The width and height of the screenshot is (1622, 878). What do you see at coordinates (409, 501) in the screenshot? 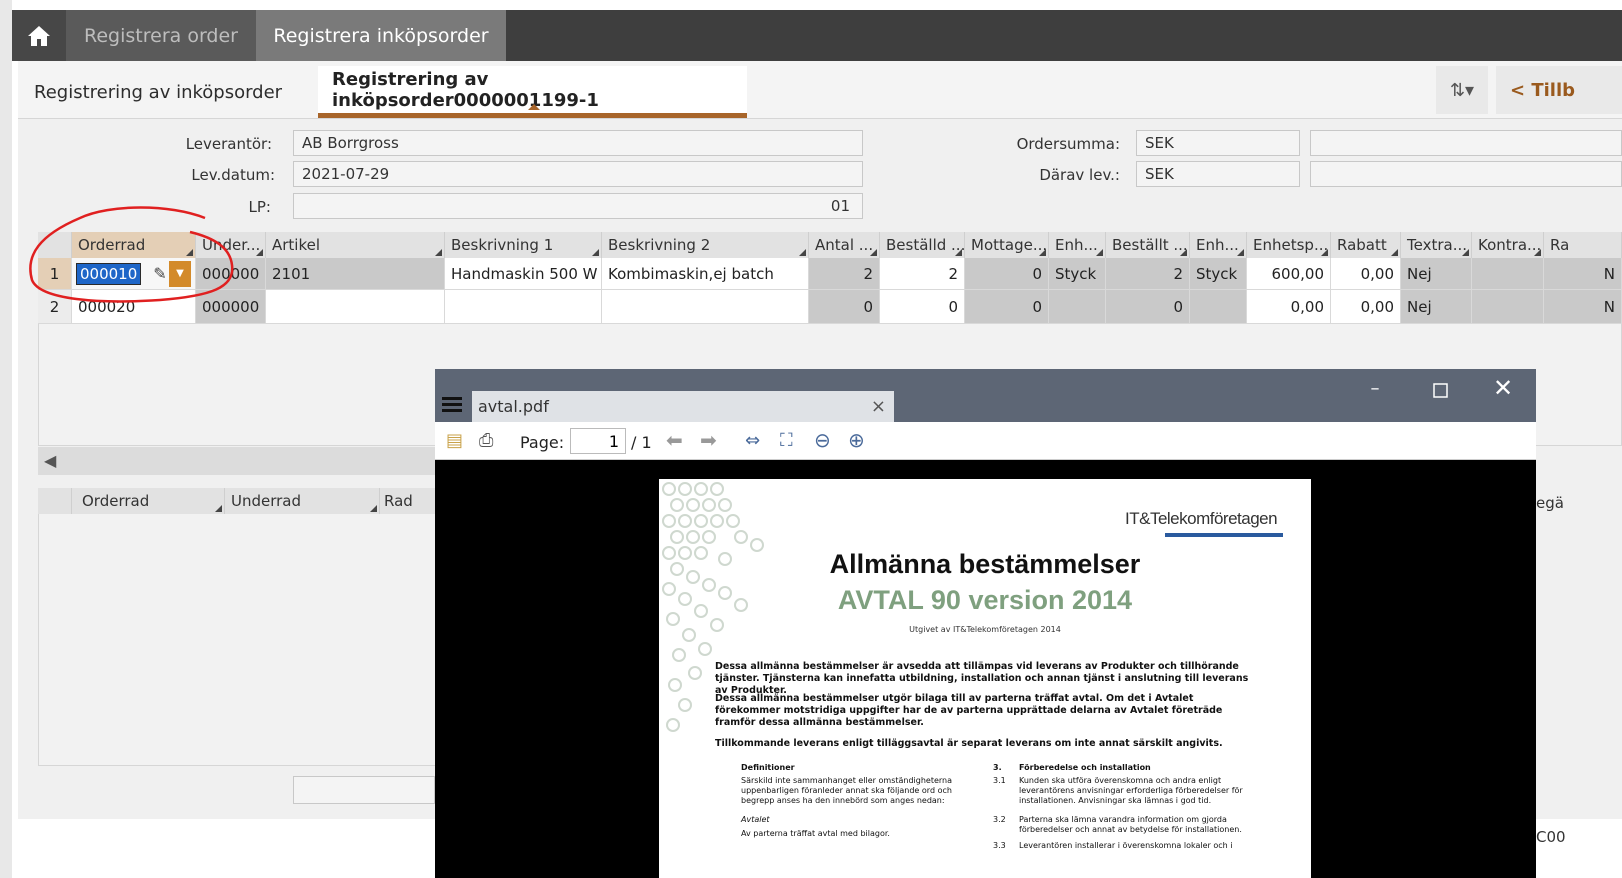
I see `grid2-header-rad: Rad` at bounding box center [409, 501].